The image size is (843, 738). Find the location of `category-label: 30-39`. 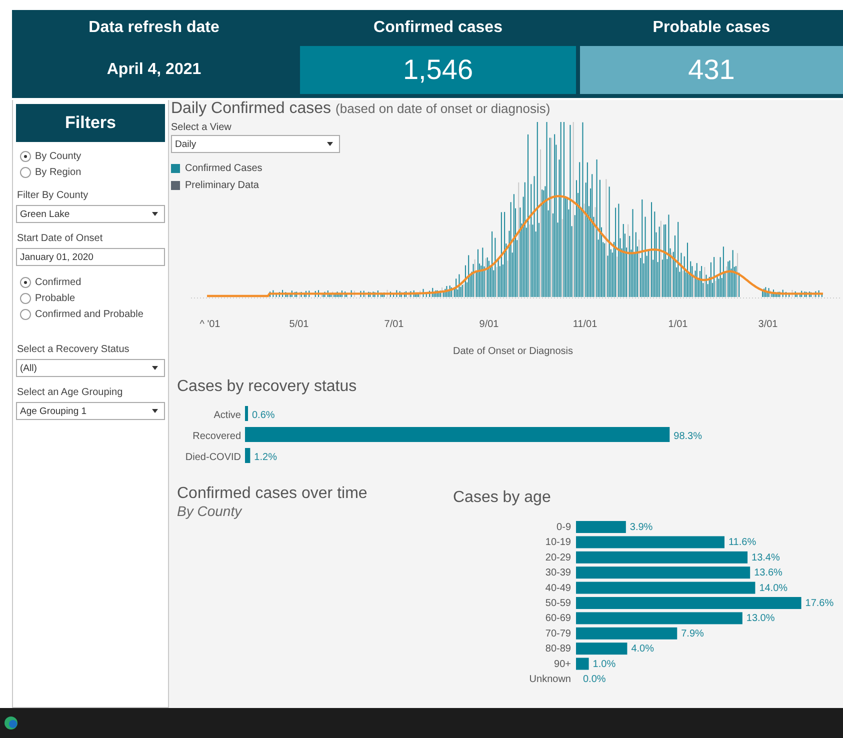

category-label: 30-39 is located at coordinates (558, 573).